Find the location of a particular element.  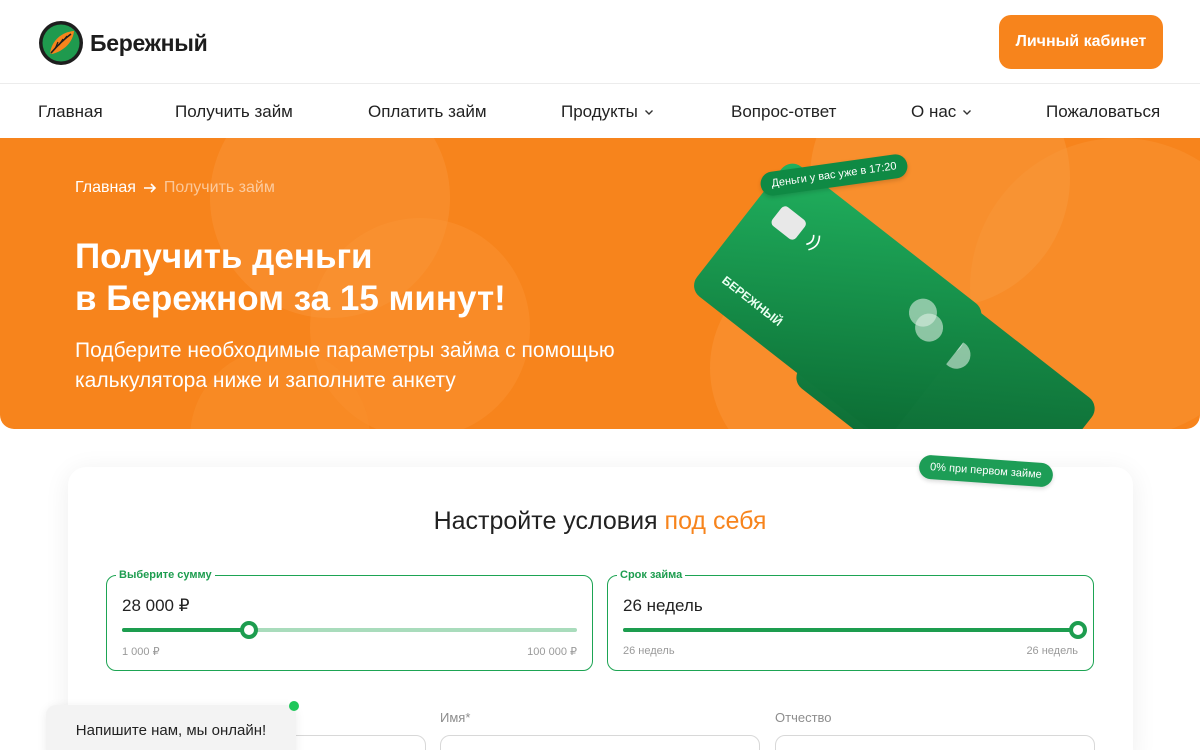

patronymic-label: Отчество is located at coordinates (803, 717).